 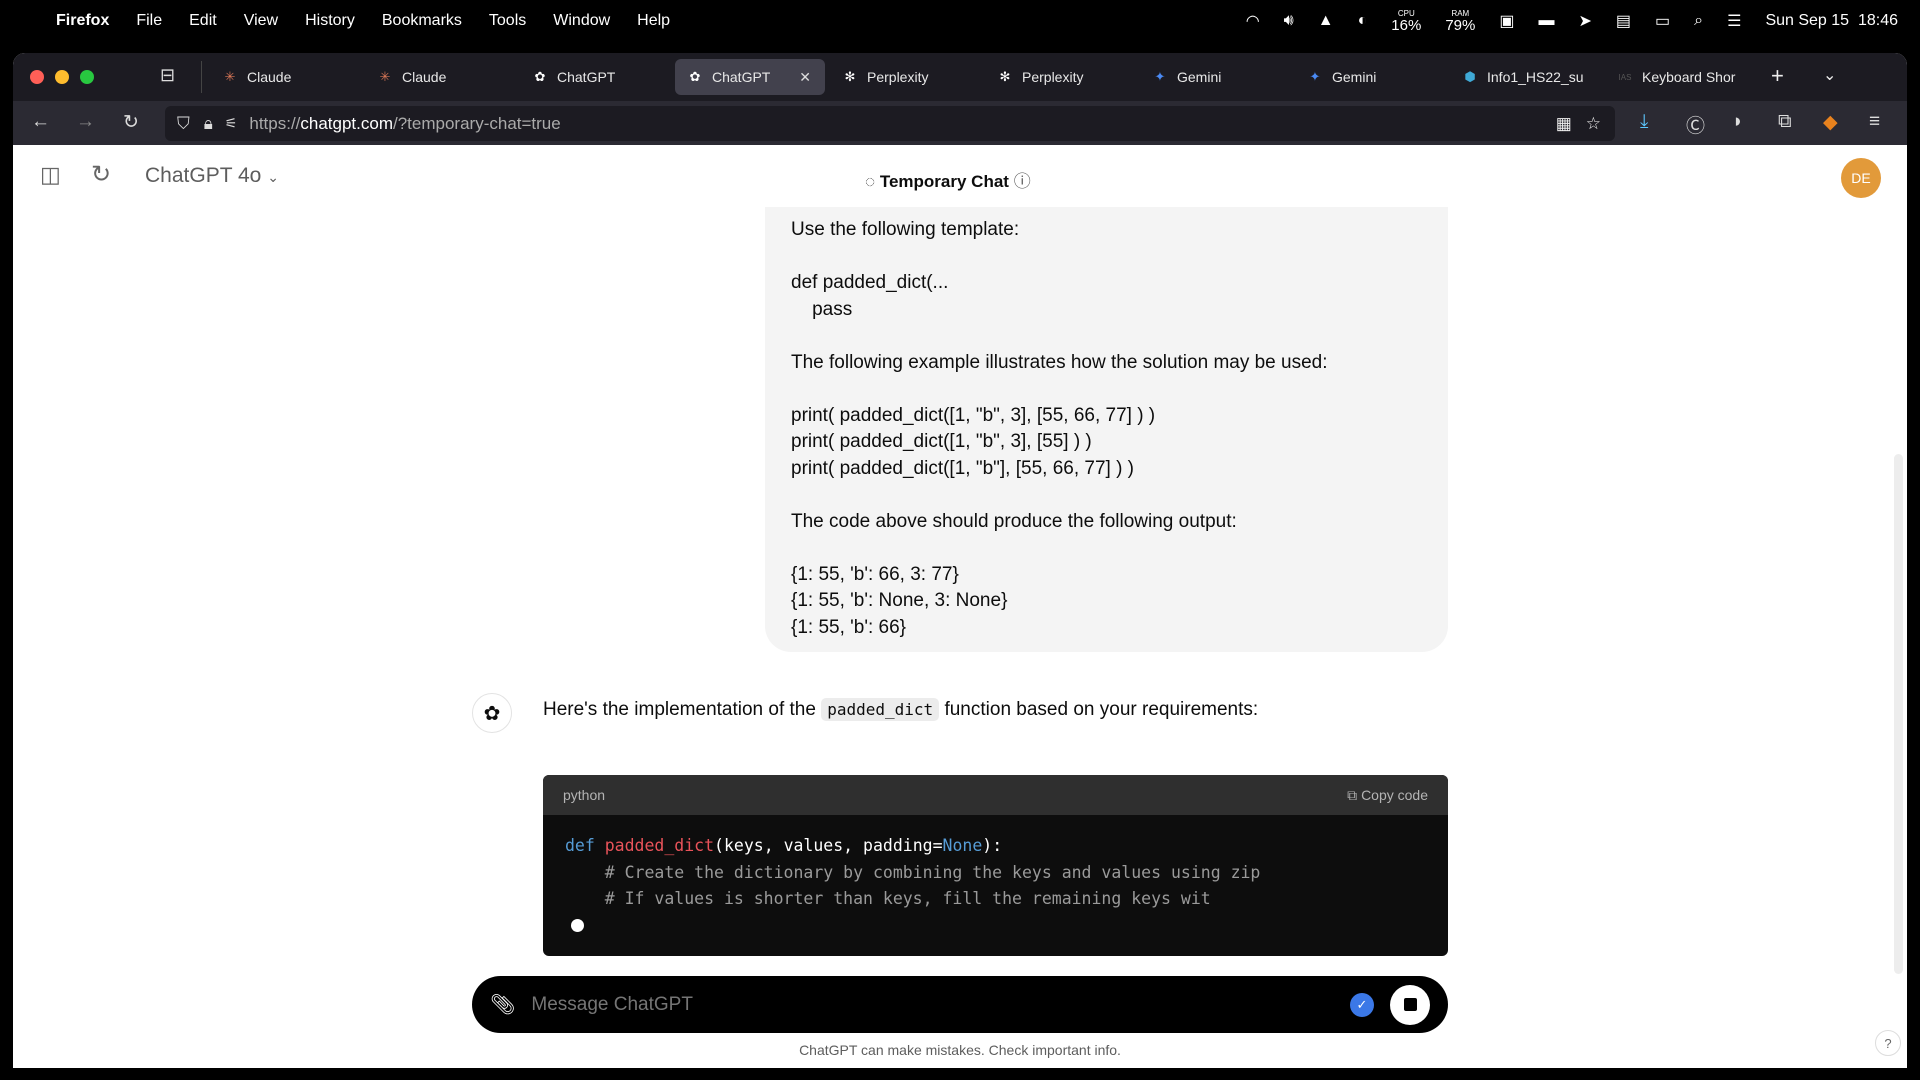 I want to click on menu-app-name: Firefox, so click(x=82, y=21).